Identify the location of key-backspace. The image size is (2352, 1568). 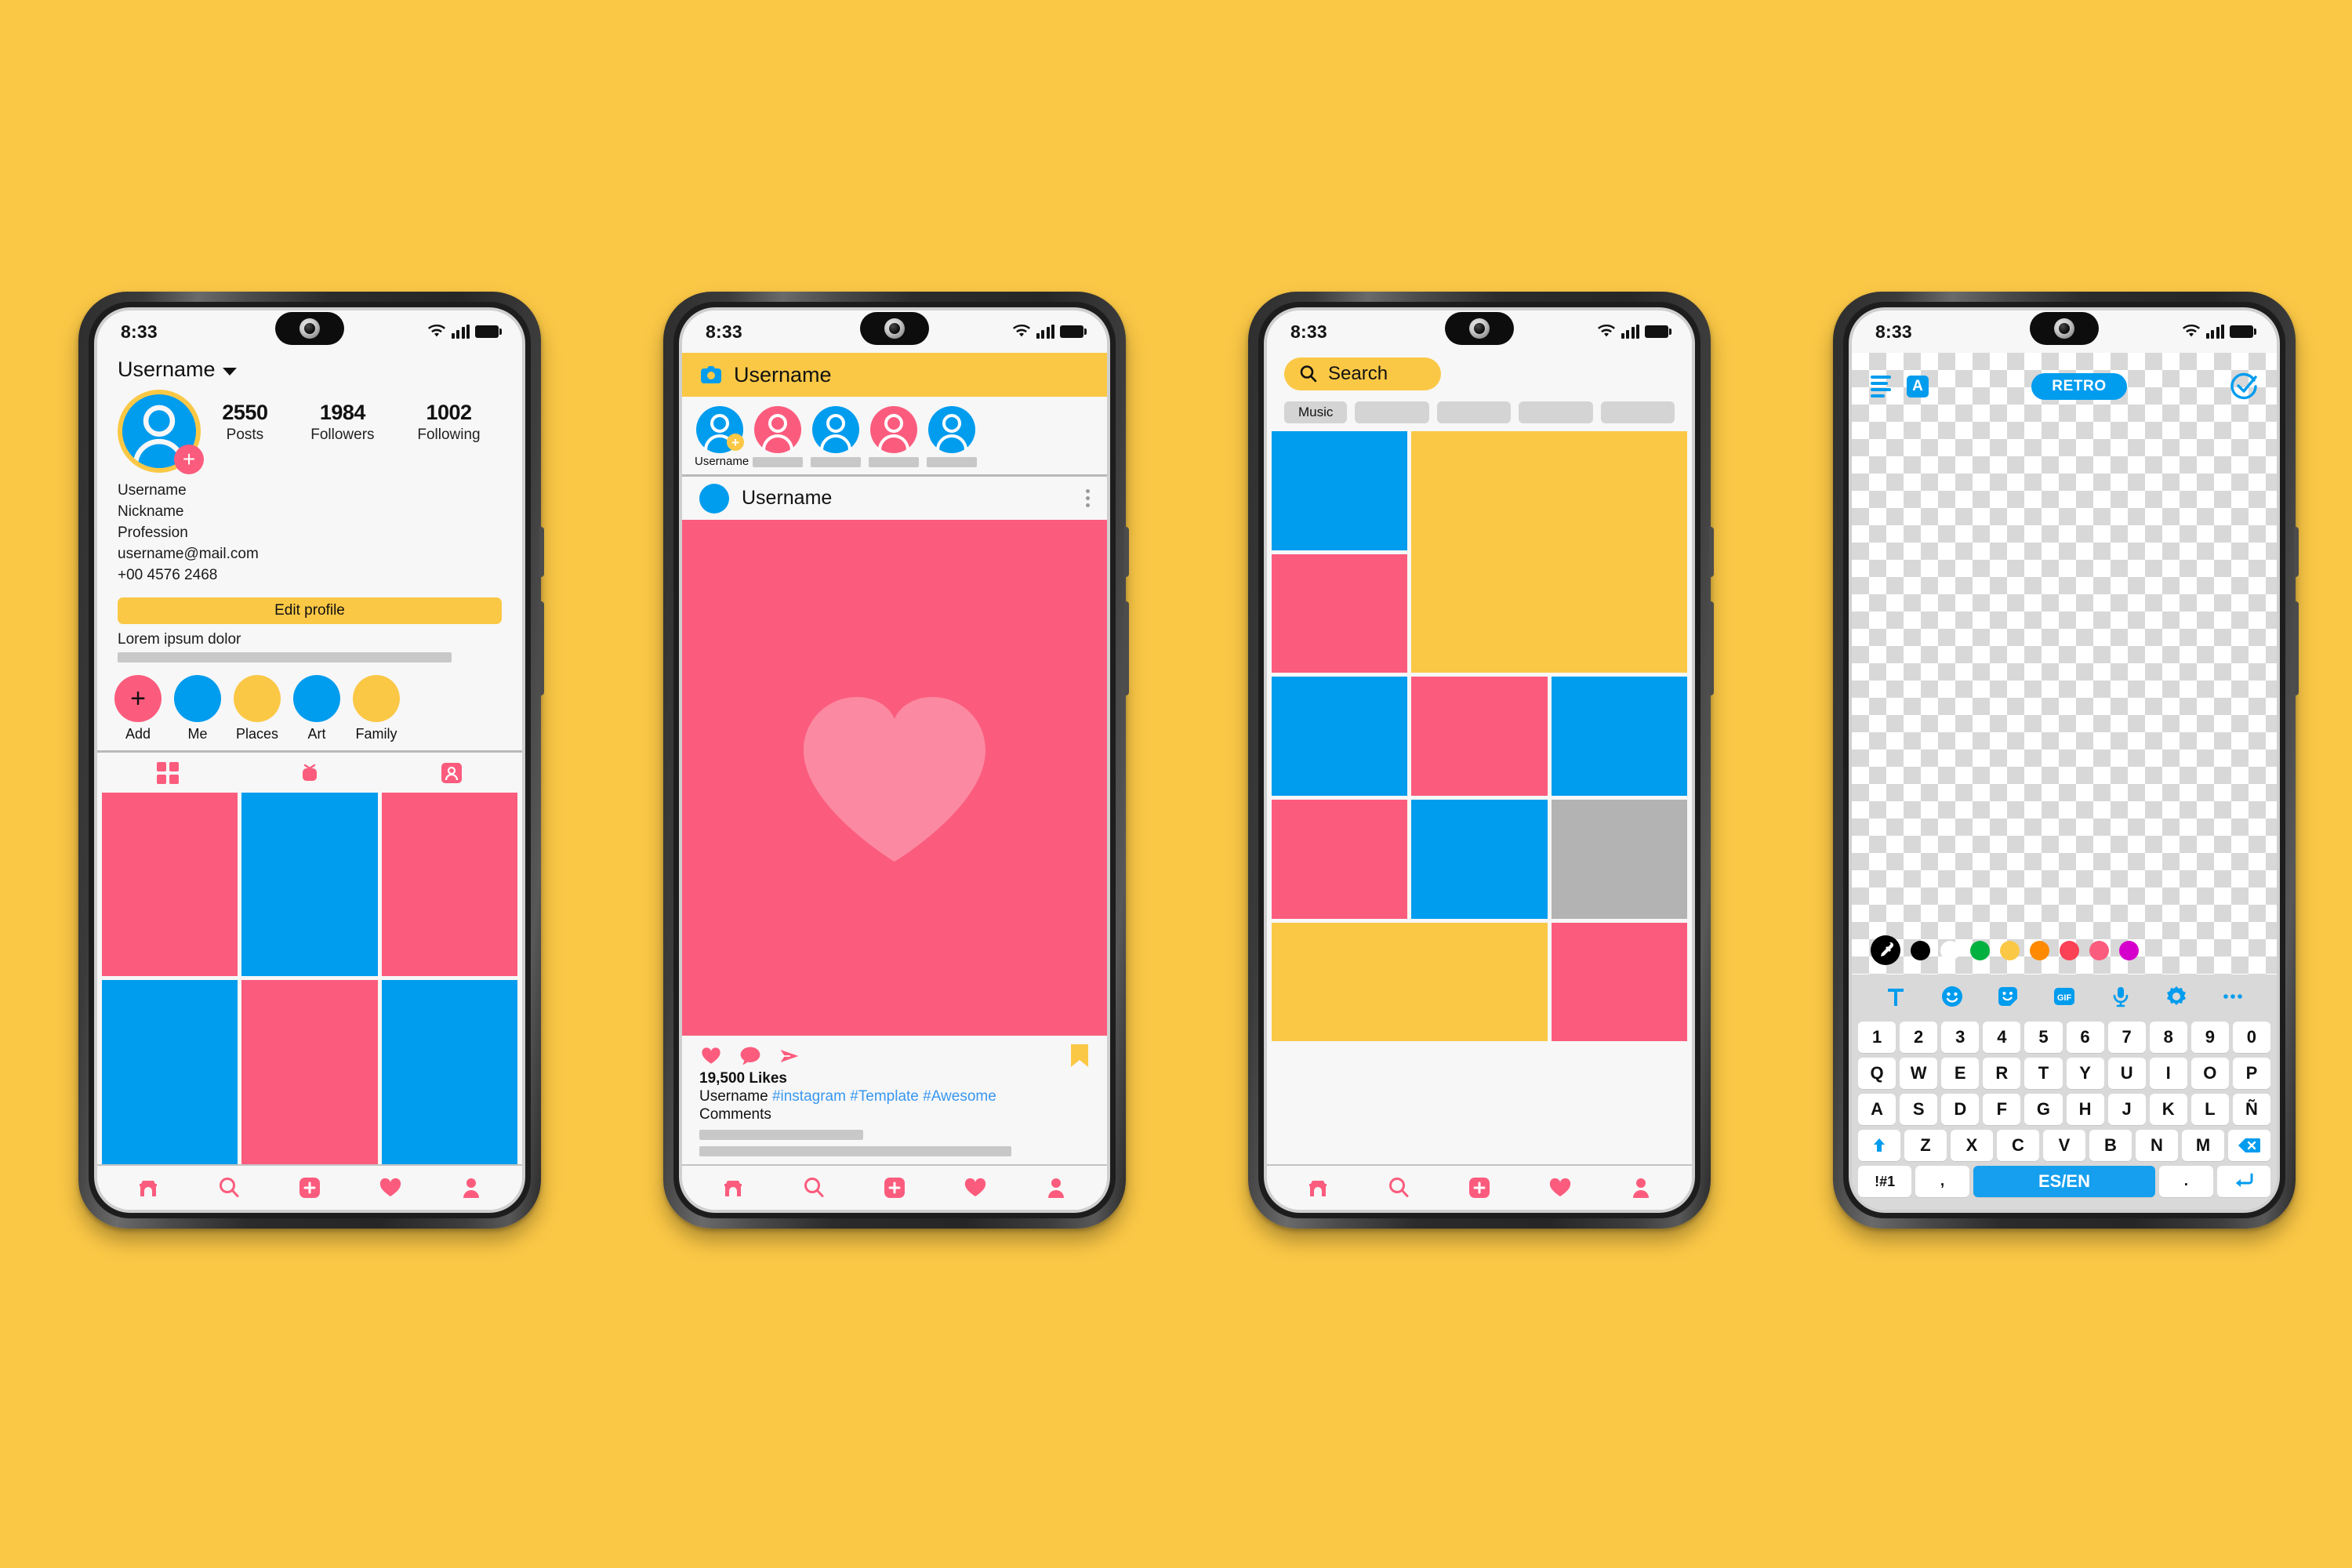
(2249, 1145).